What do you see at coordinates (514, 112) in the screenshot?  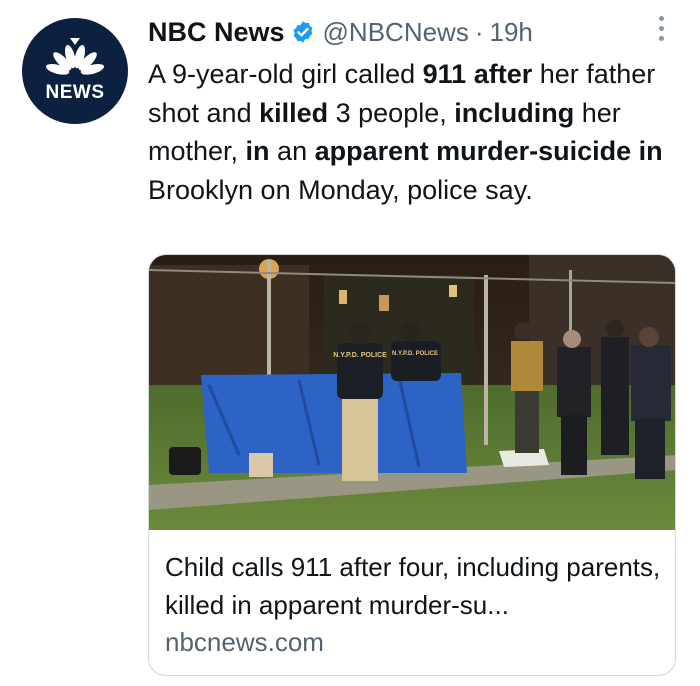 I see `tweet-text-bold: including` at bounding box center [514, 112].